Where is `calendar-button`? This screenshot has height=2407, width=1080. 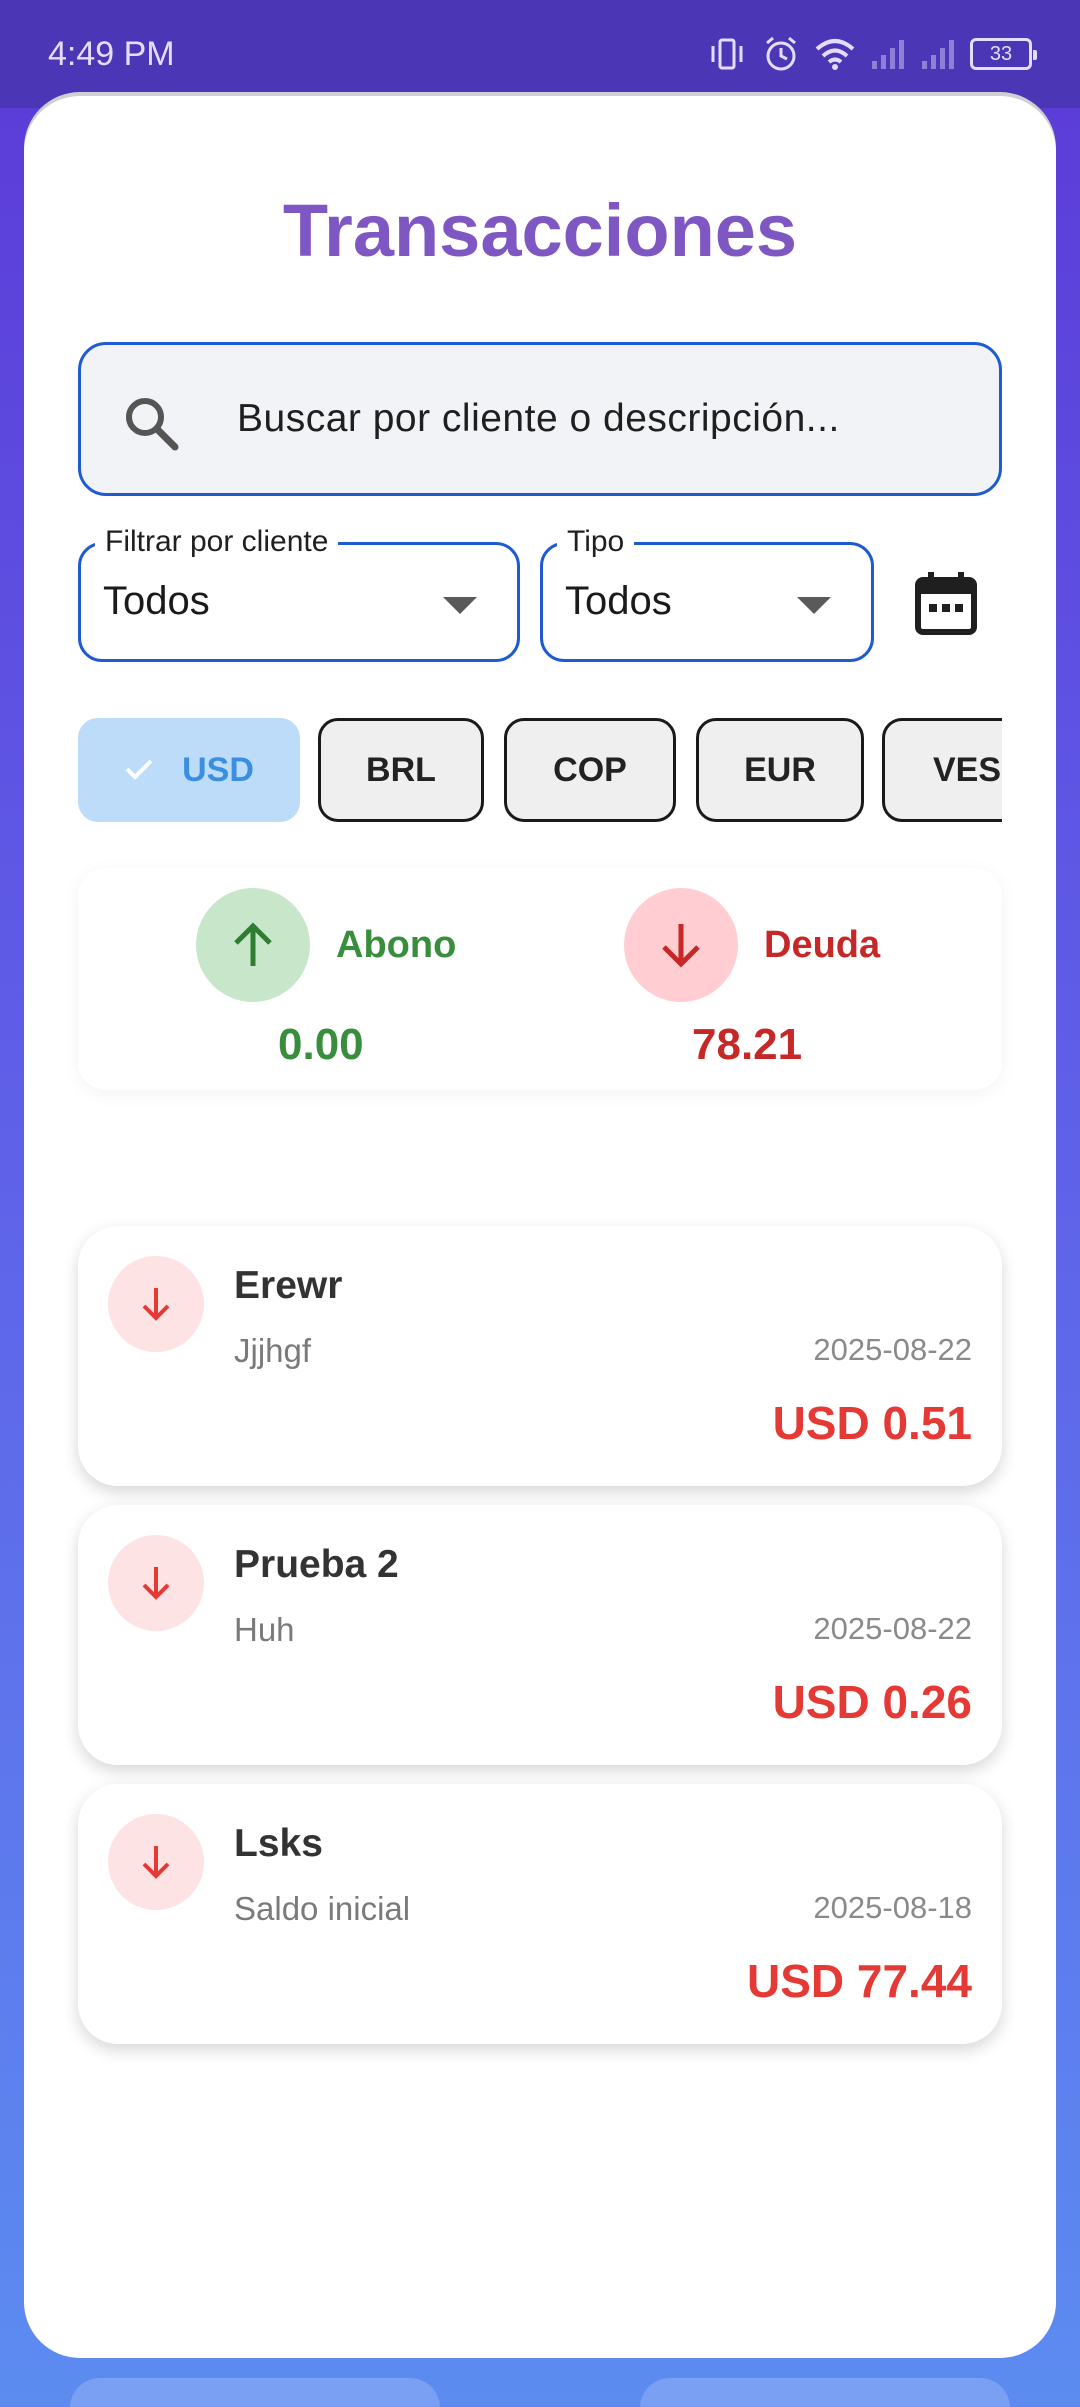 calendar-button is located at coordinates (946, 605).